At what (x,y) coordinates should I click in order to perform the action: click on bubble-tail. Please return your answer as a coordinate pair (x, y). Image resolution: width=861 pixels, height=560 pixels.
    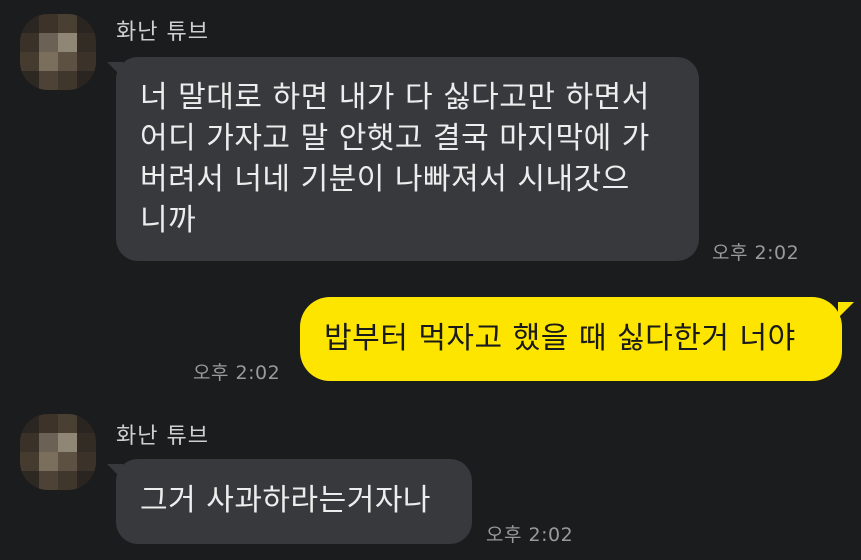
    Looking at the image, I should click on (846, 310).